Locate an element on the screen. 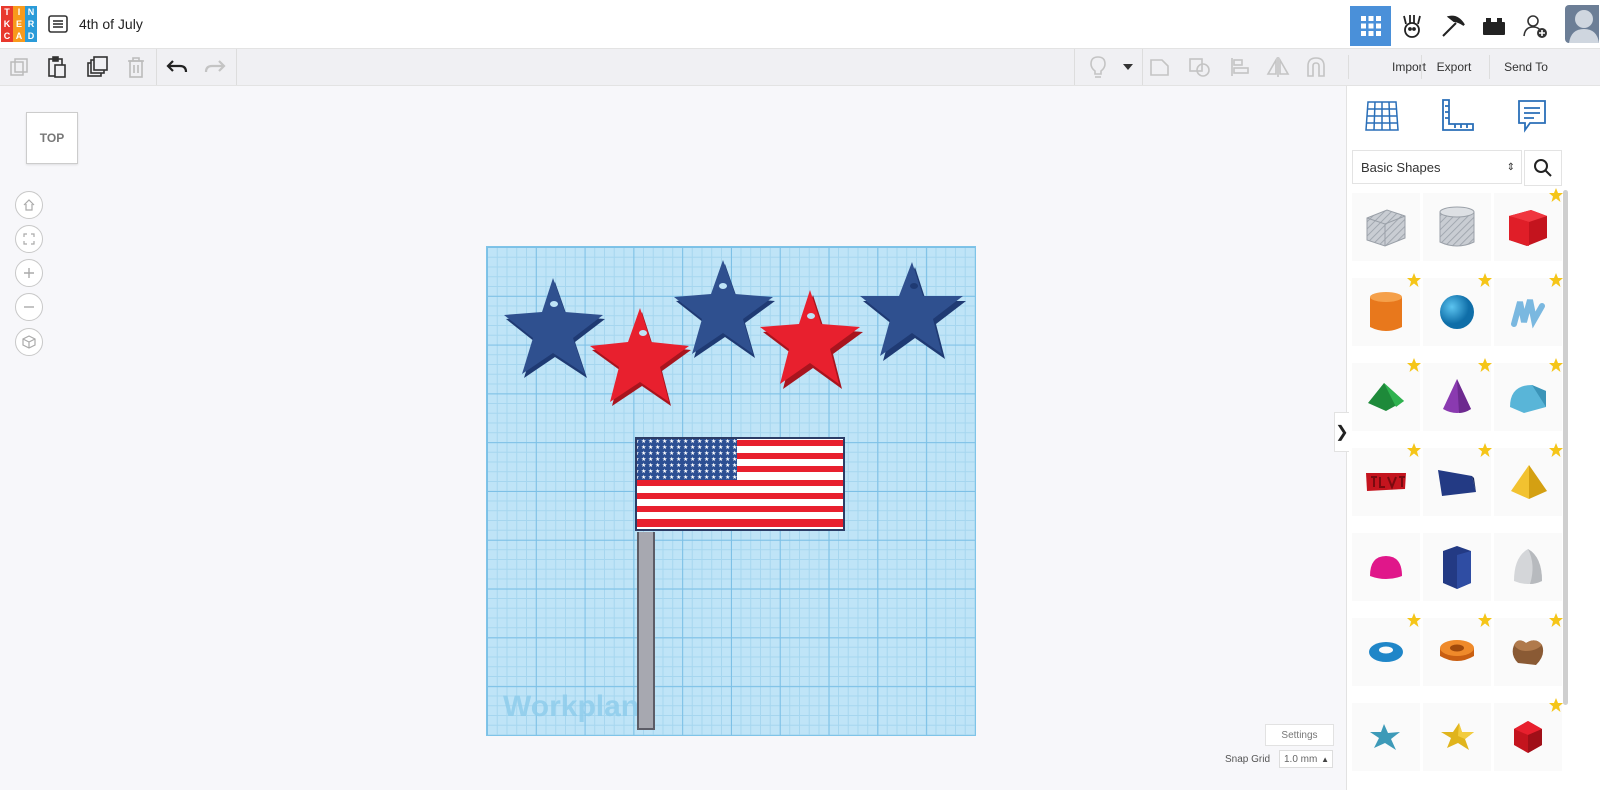  shape-heart is located at coordinates (1528, 649).